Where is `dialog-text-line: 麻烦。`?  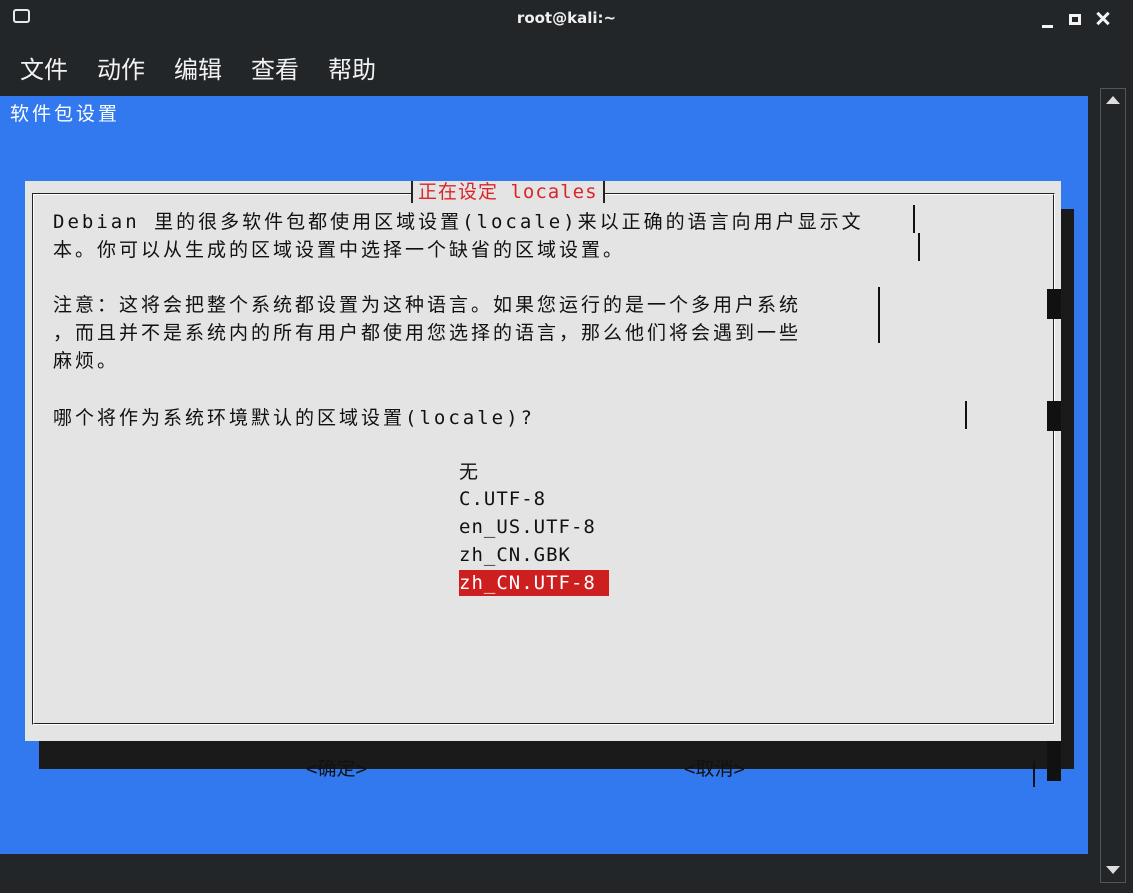 dialog-text-line: 麻烦。 is located at coordinates (86, 361).